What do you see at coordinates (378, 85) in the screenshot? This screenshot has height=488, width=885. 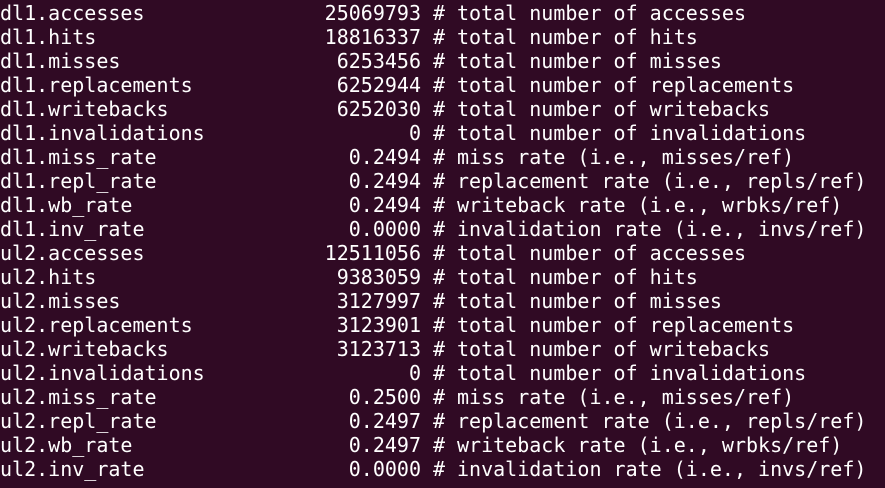 I see `stat-value: 6252944` at bounding box center [378, 85].